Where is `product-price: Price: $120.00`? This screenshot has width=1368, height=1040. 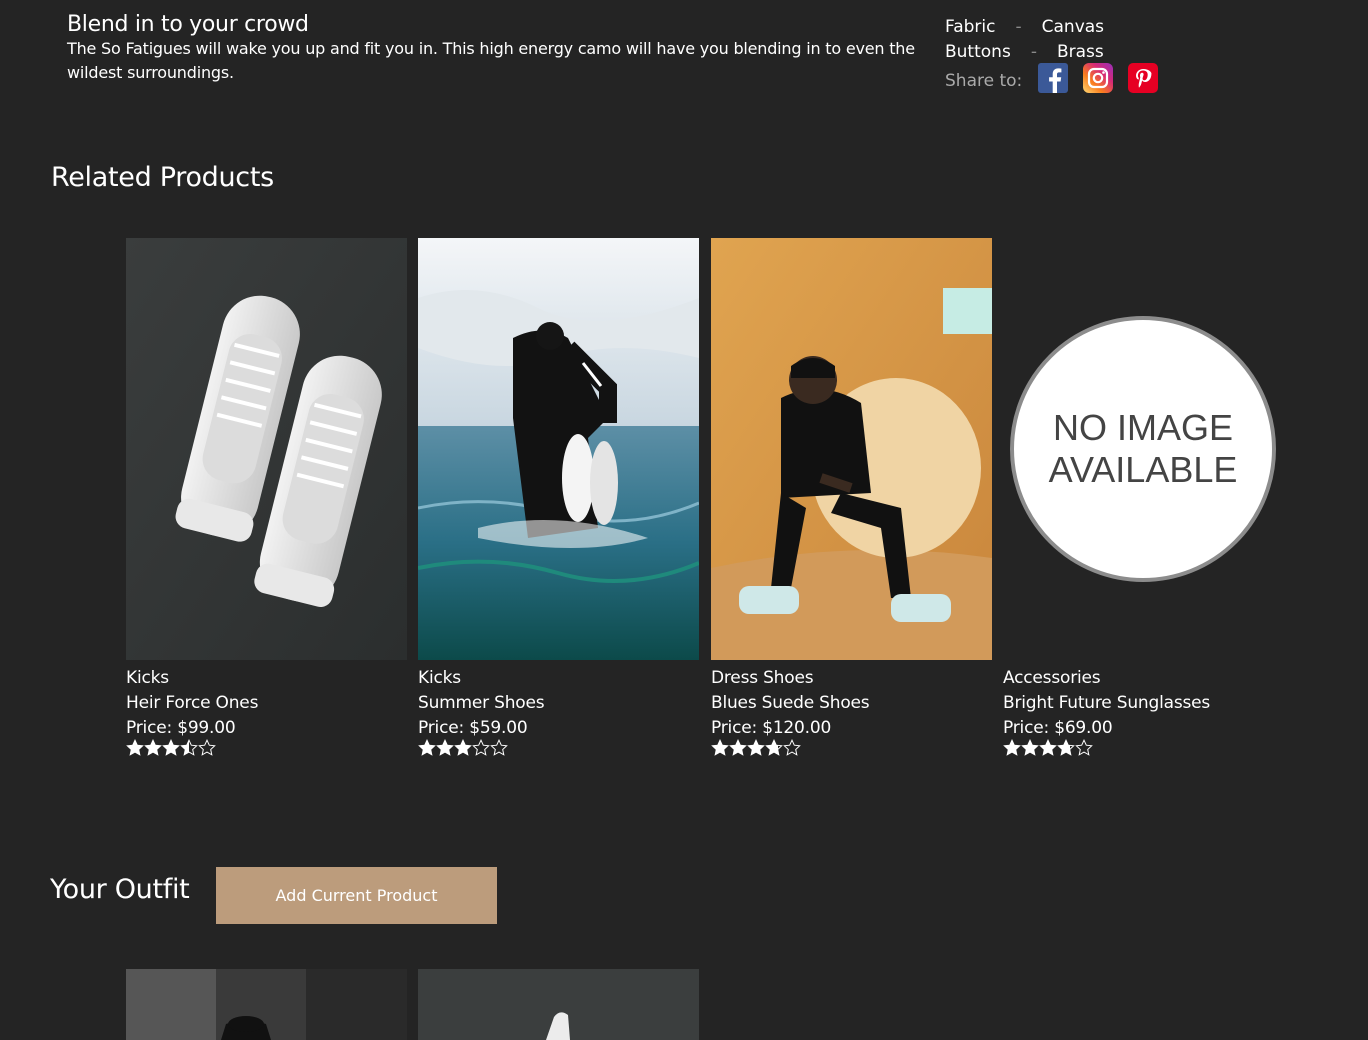 product-price: Price: $120.00 is located at coordinates (771, 728).